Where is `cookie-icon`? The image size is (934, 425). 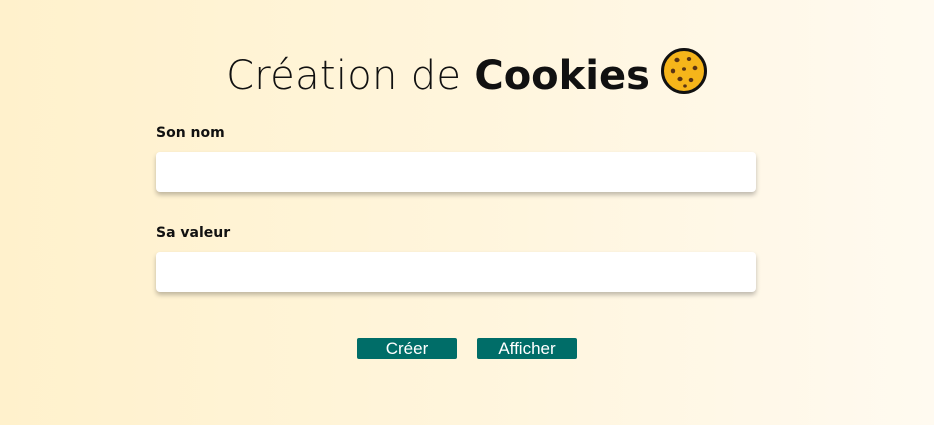
cookie-icon is located at coordinates (684, 71).